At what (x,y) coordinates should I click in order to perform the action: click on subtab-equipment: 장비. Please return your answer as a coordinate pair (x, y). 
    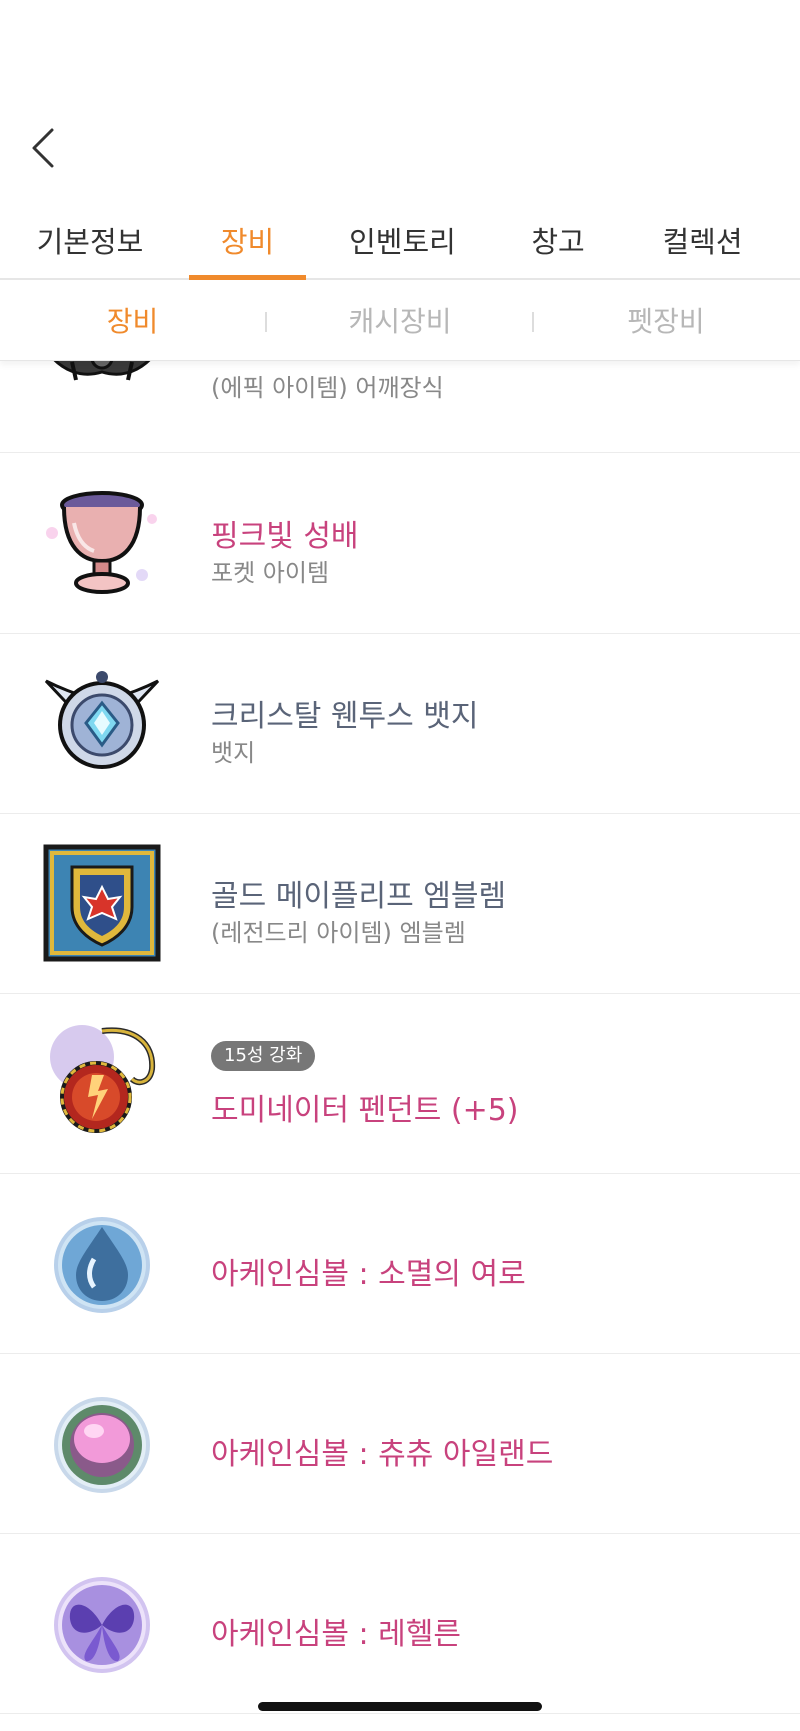
    Looking at the image, I should click on (132, 320).